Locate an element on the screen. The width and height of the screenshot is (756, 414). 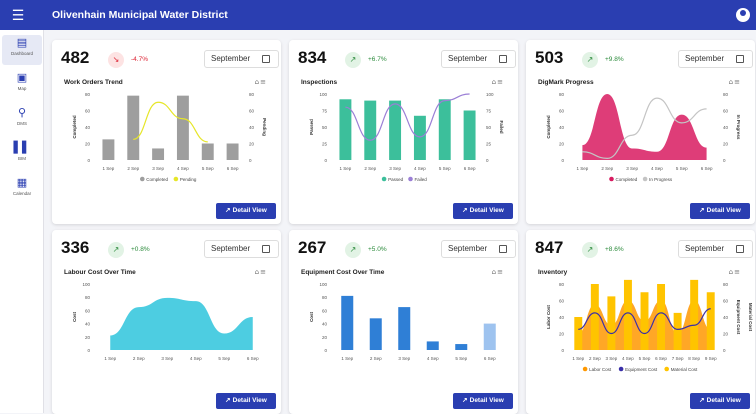
y-axis-label: Passed is located at coordinates (311, 127).